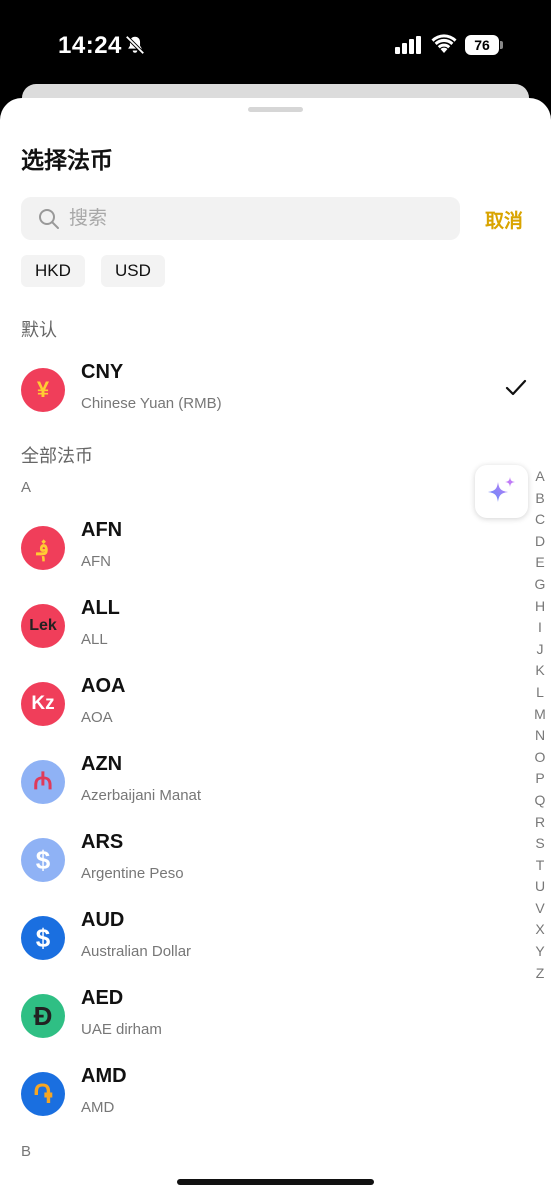  What do you see at coordinates (275, 626) in the screenshot?
I see `currency-row-all: Lek ALL ALL` at bounding box center [275, 626].